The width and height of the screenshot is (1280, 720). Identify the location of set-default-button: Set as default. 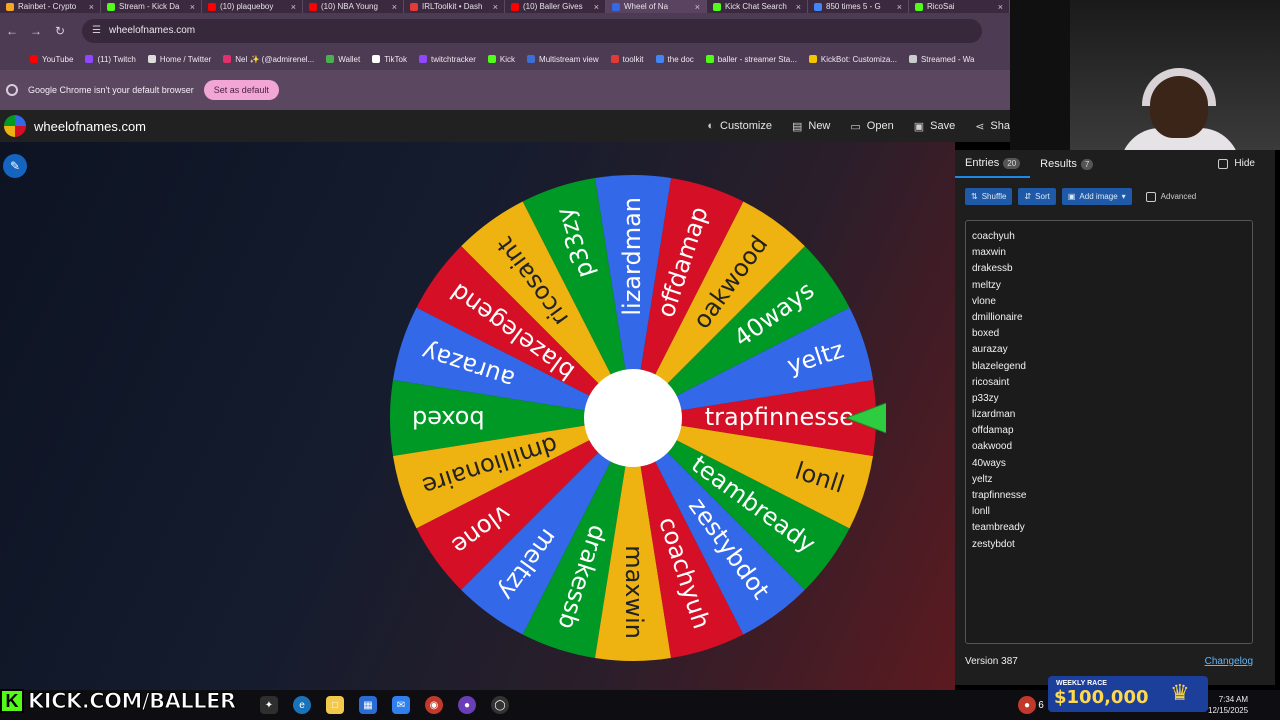
(241, 90).